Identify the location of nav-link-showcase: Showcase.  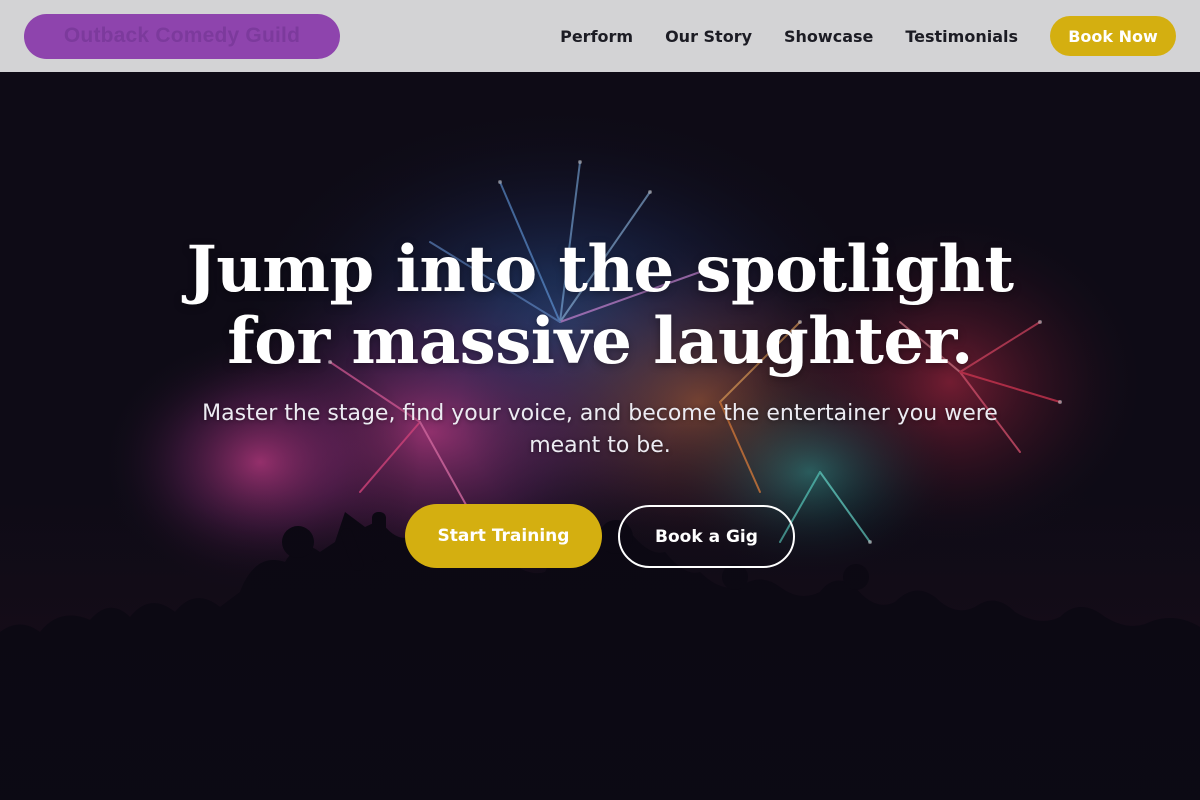
(828, 36).